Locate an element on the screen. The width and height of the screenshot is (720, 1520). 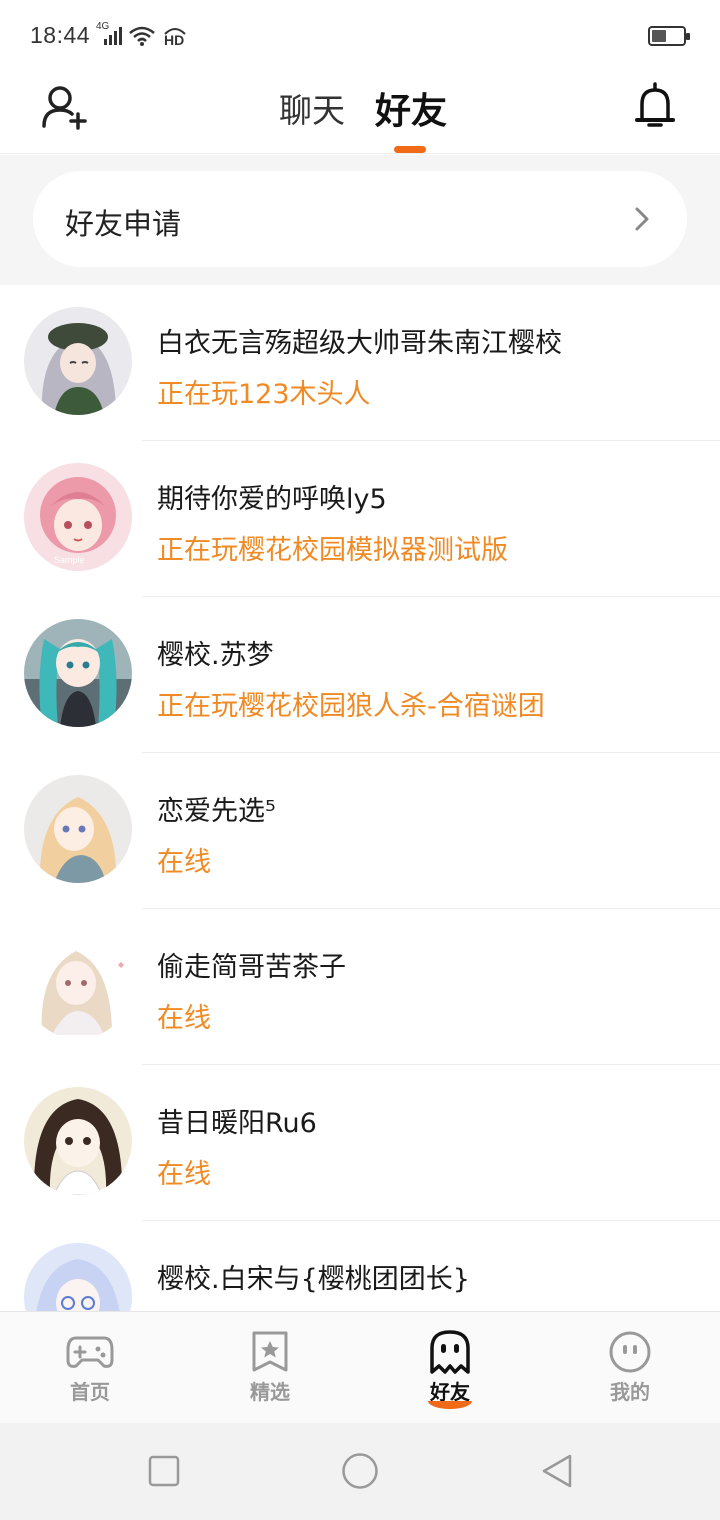
friend-name: 樱校.苏梦 is located at coordinates (215, 655).